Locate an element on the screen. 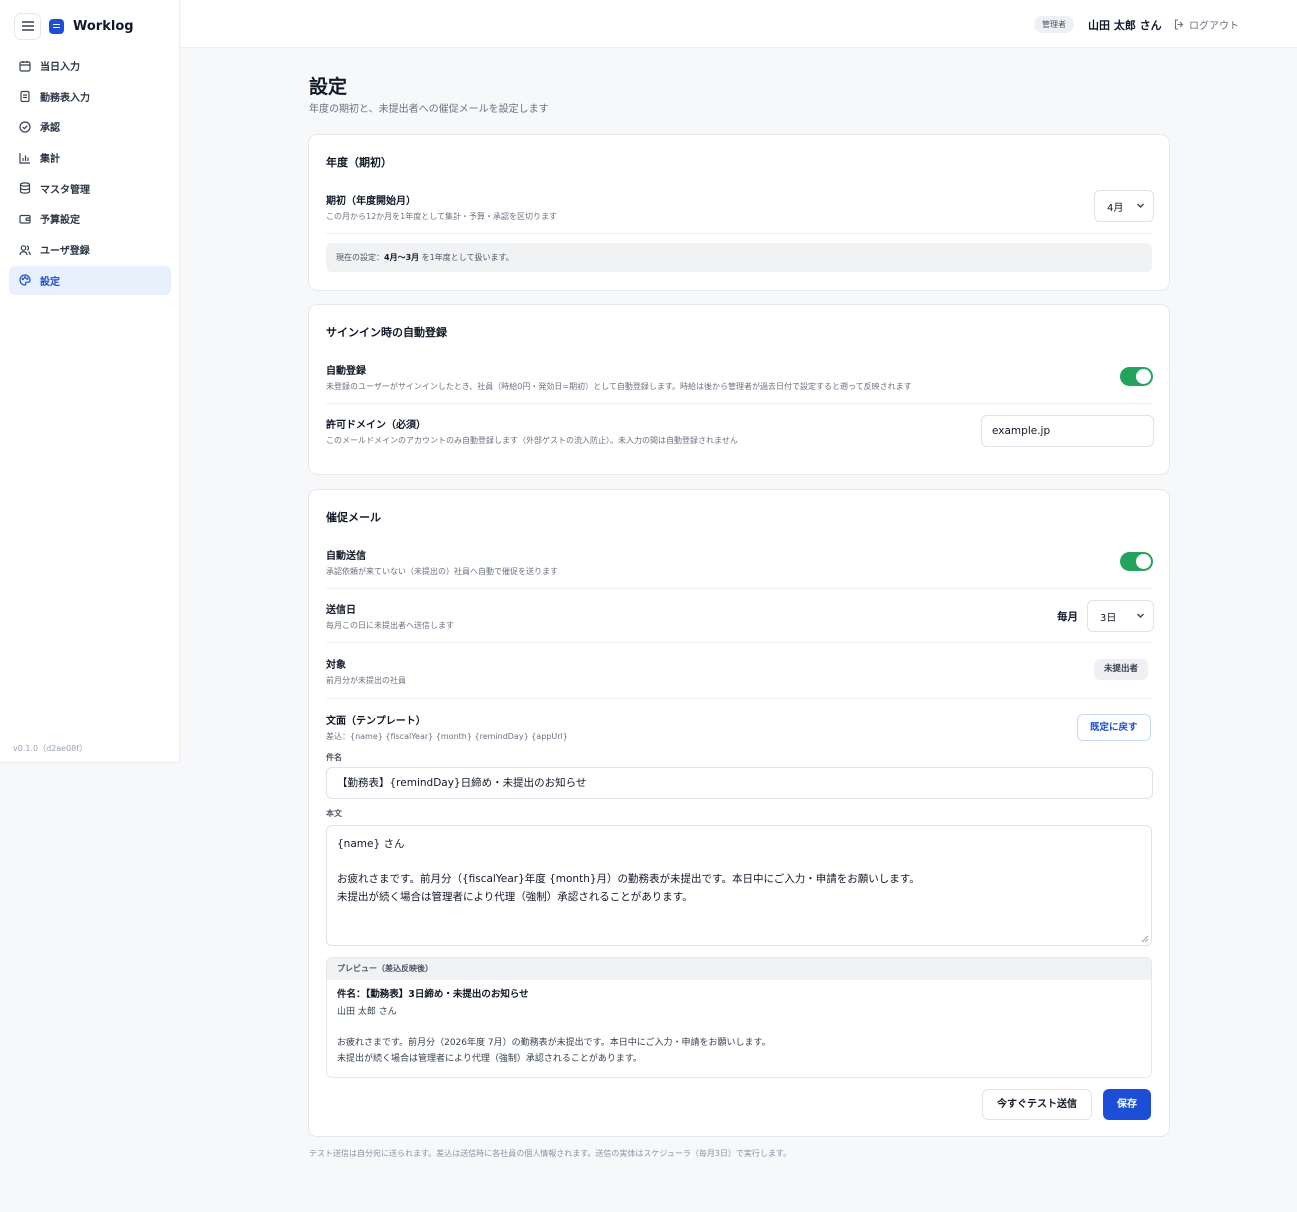 The width and height of the screenshot is (1297, 1212). template-label: 文面（テンプレート） is located at coordinates (376, 721).